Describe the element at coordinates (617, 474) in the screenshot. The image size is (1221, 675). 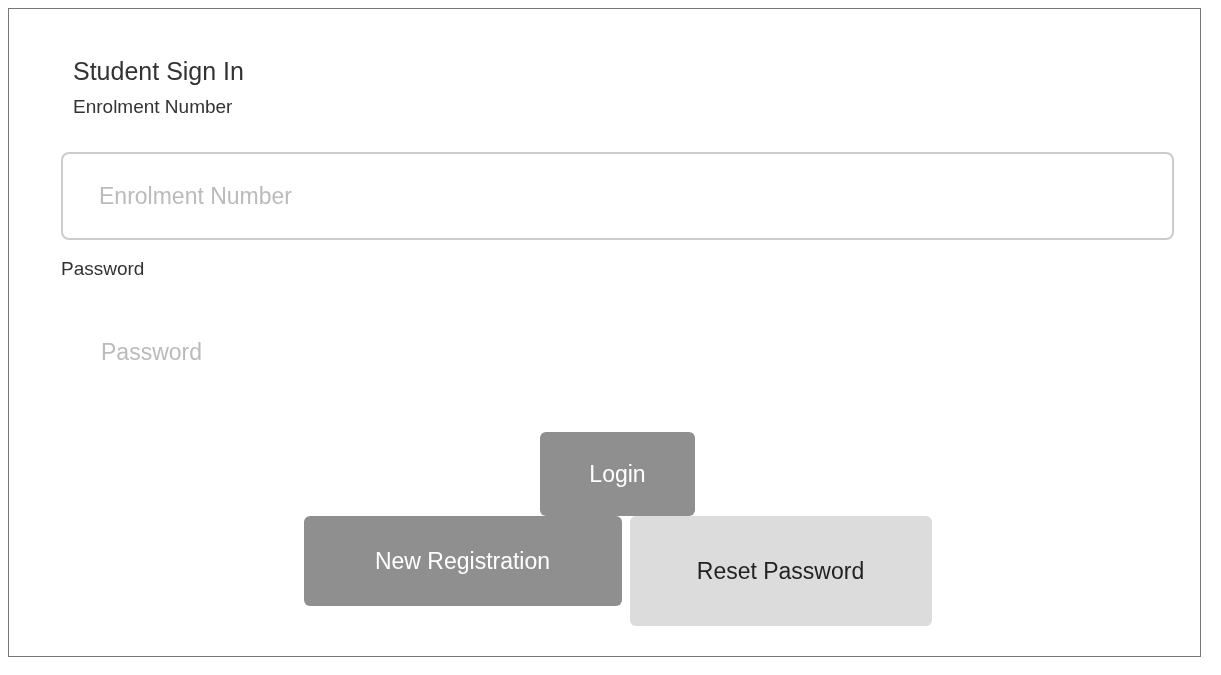
I see `login-button: Login` at that location.